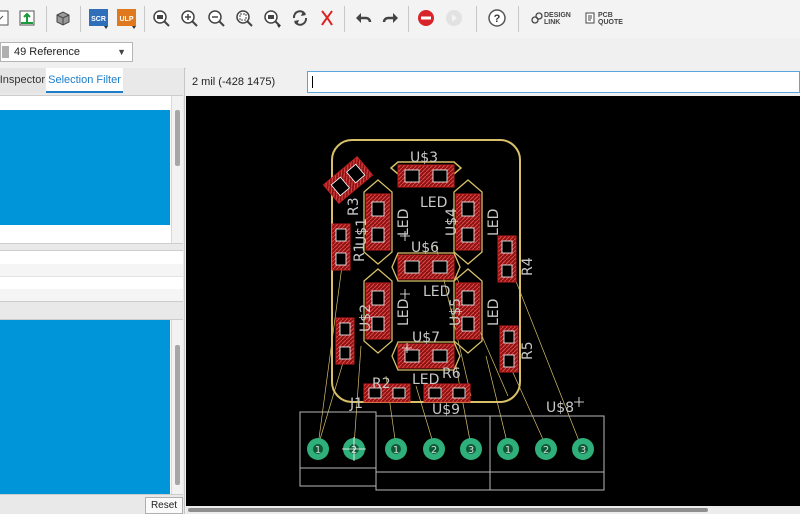 The image size is (800, 514). Describe the element at coordinates (366, 318) in the screenshot. I see `label-u2: U$2` at that location.